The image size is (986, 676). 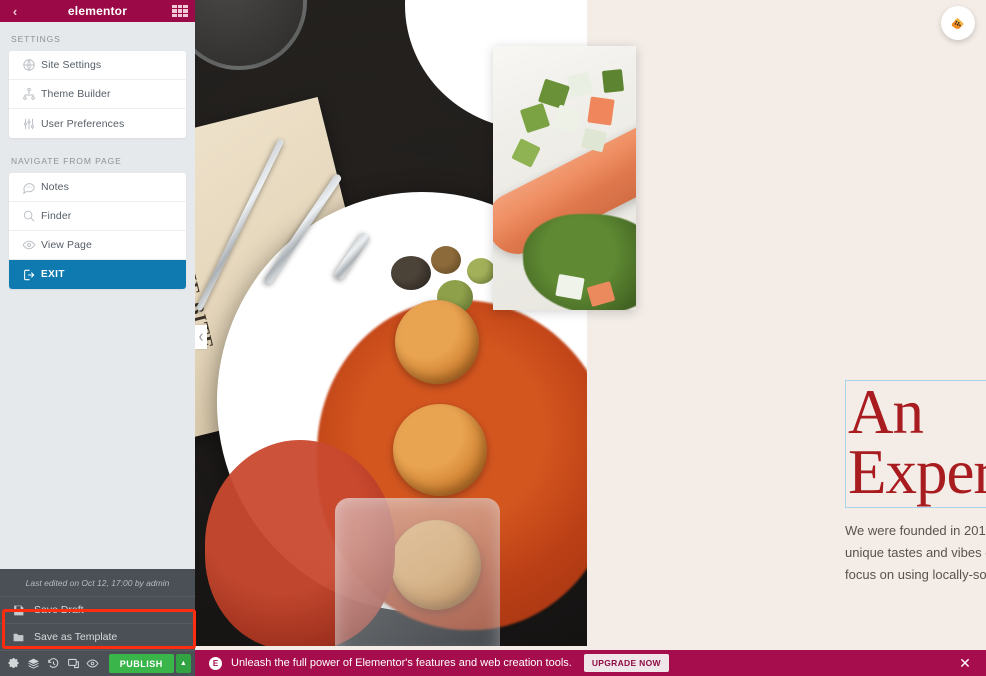 I want to click on olive-black, so click(x=411, y=273).